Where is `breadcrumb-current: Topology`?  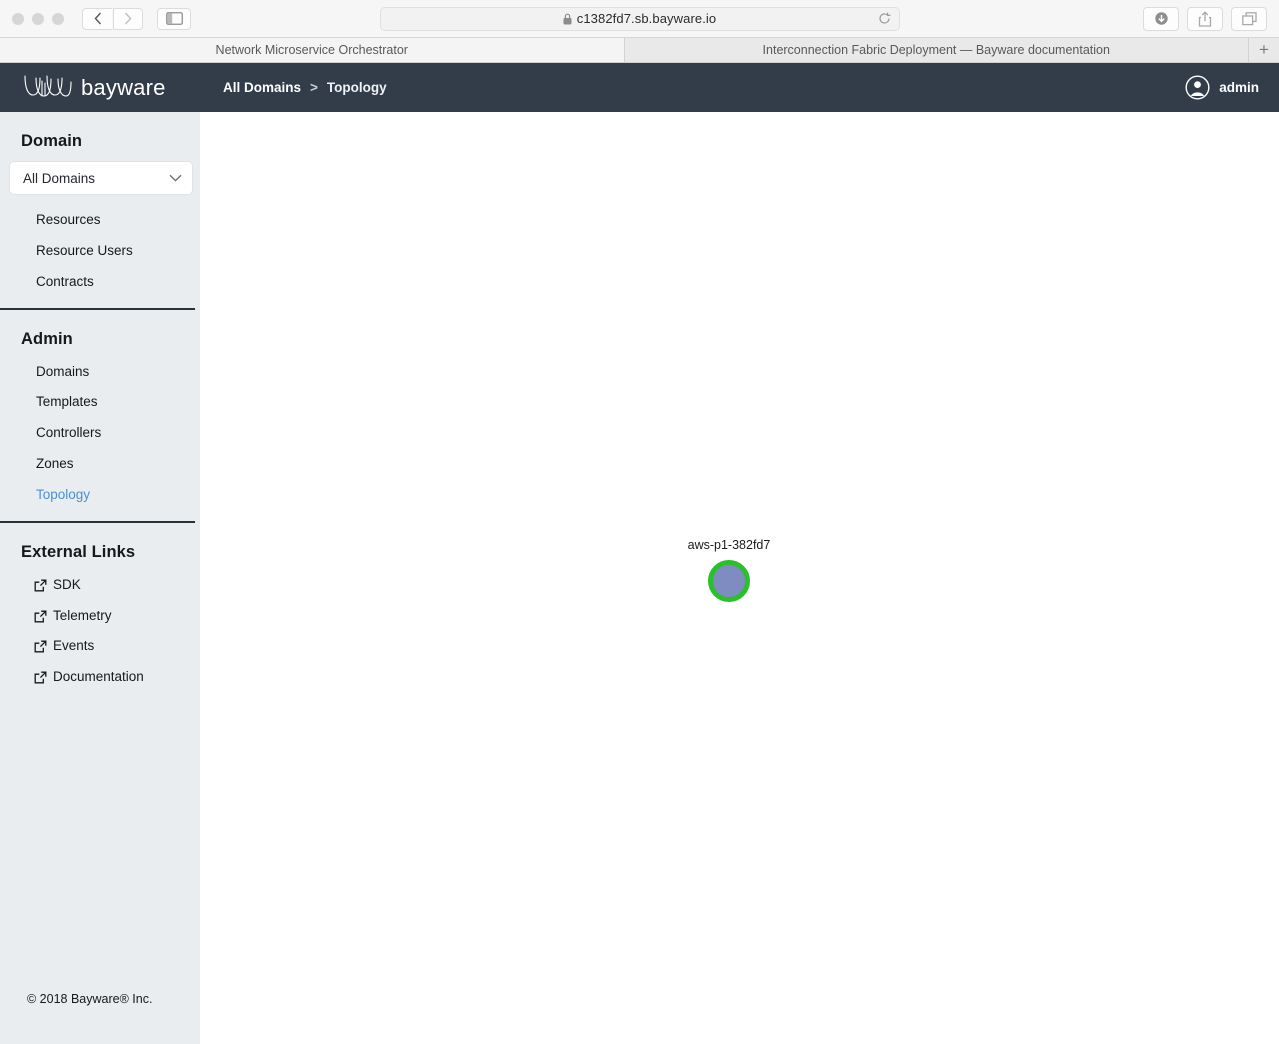
breadcrumb-current: Topology is located at coordinates (356, 87).